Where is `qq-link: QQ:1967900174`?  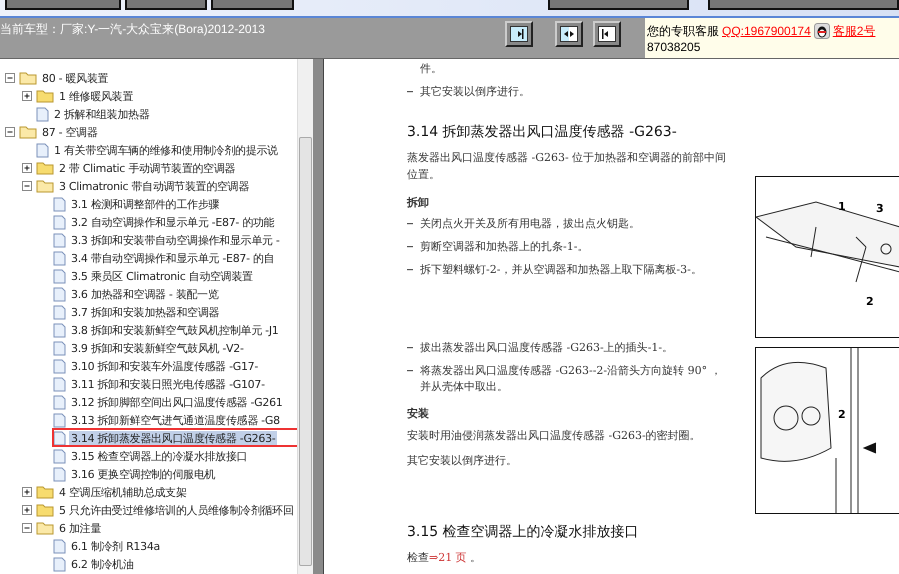
qq-link: QQ:1967900174 is located at coordinates (766, 31).